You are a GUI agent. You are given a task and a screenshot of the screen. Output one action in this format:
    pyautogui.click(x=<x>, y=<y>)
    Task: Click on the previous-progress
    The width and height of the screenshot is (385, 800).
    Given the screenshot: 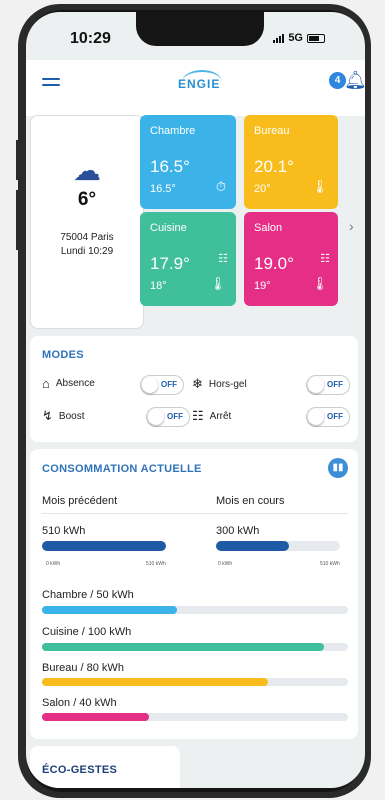 What is the action you would take?
    pyautogui.click(x=104, y=546)
    